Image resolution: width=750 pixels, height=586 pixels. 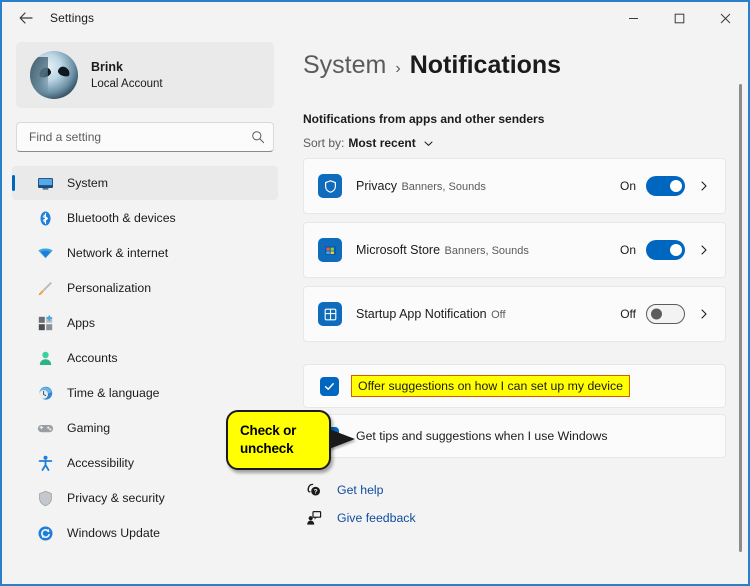 What do you see at coordinates (81, 323) in the screenshot?
I see `sidebar-item-label: Apps` at bounding box center [81, 323].